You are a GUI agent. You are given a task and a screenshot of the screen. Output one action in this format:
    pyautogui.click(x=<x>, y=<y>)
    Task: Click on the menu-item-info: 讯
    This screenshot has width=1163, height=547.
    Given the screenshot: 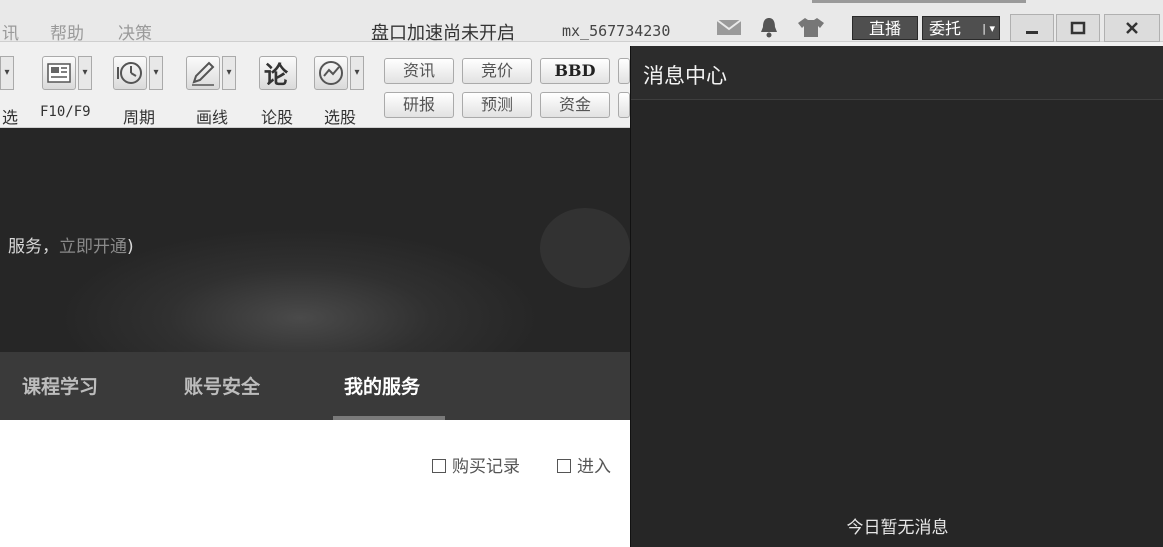 What is the action you would take?
    pyautogui.click(x=10, y=31)
    